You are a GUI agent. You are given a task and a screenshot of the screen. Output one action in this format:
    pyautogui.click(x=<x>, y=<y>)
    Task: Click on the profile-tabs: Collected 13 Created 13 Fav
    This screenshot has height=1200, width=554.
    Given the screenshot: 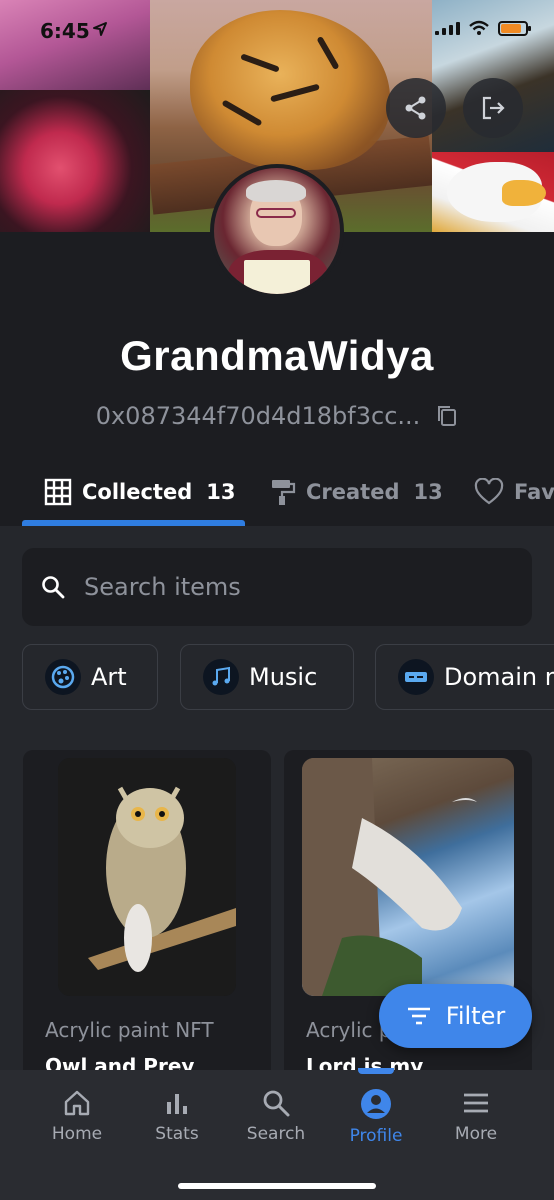 What is the action you would take?
    pyautogui.click(x=277, y=492)
    